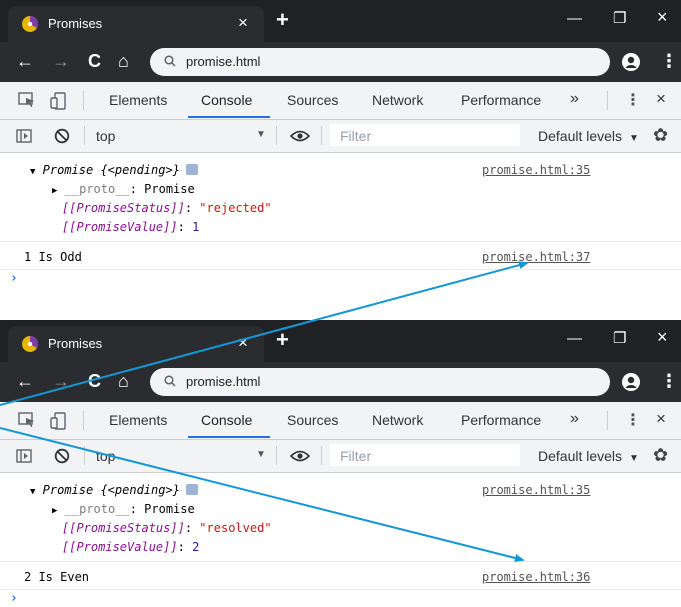  Describe the element at coordinates (33, 492) in the screenshot. I see `expand-triangle-icon: ▼` at that location.